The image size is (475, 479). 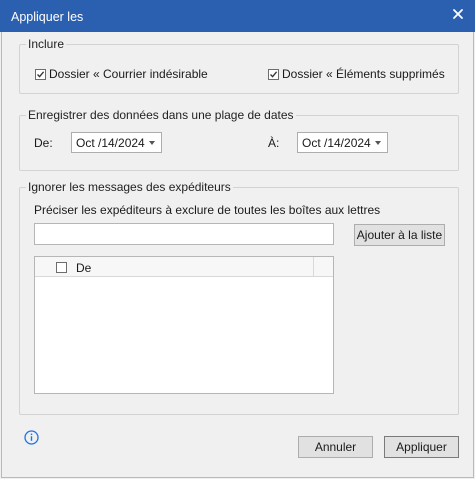 What do you see at coordinates (43, 143) in the screenshot?
I see `from-date-label: De:` at bounding box center [43, 143].